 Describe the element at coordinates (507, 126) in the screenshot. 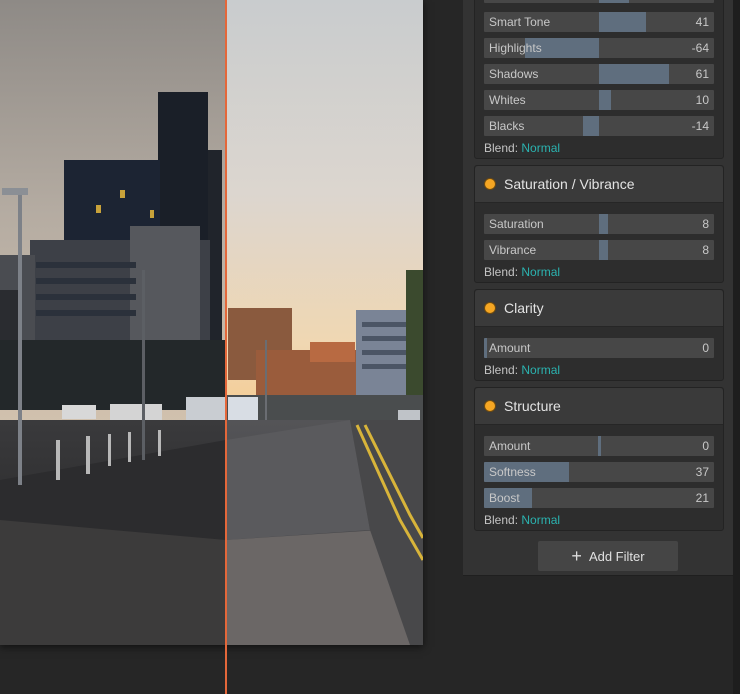

I see `slider-label: Blacks` at that location.